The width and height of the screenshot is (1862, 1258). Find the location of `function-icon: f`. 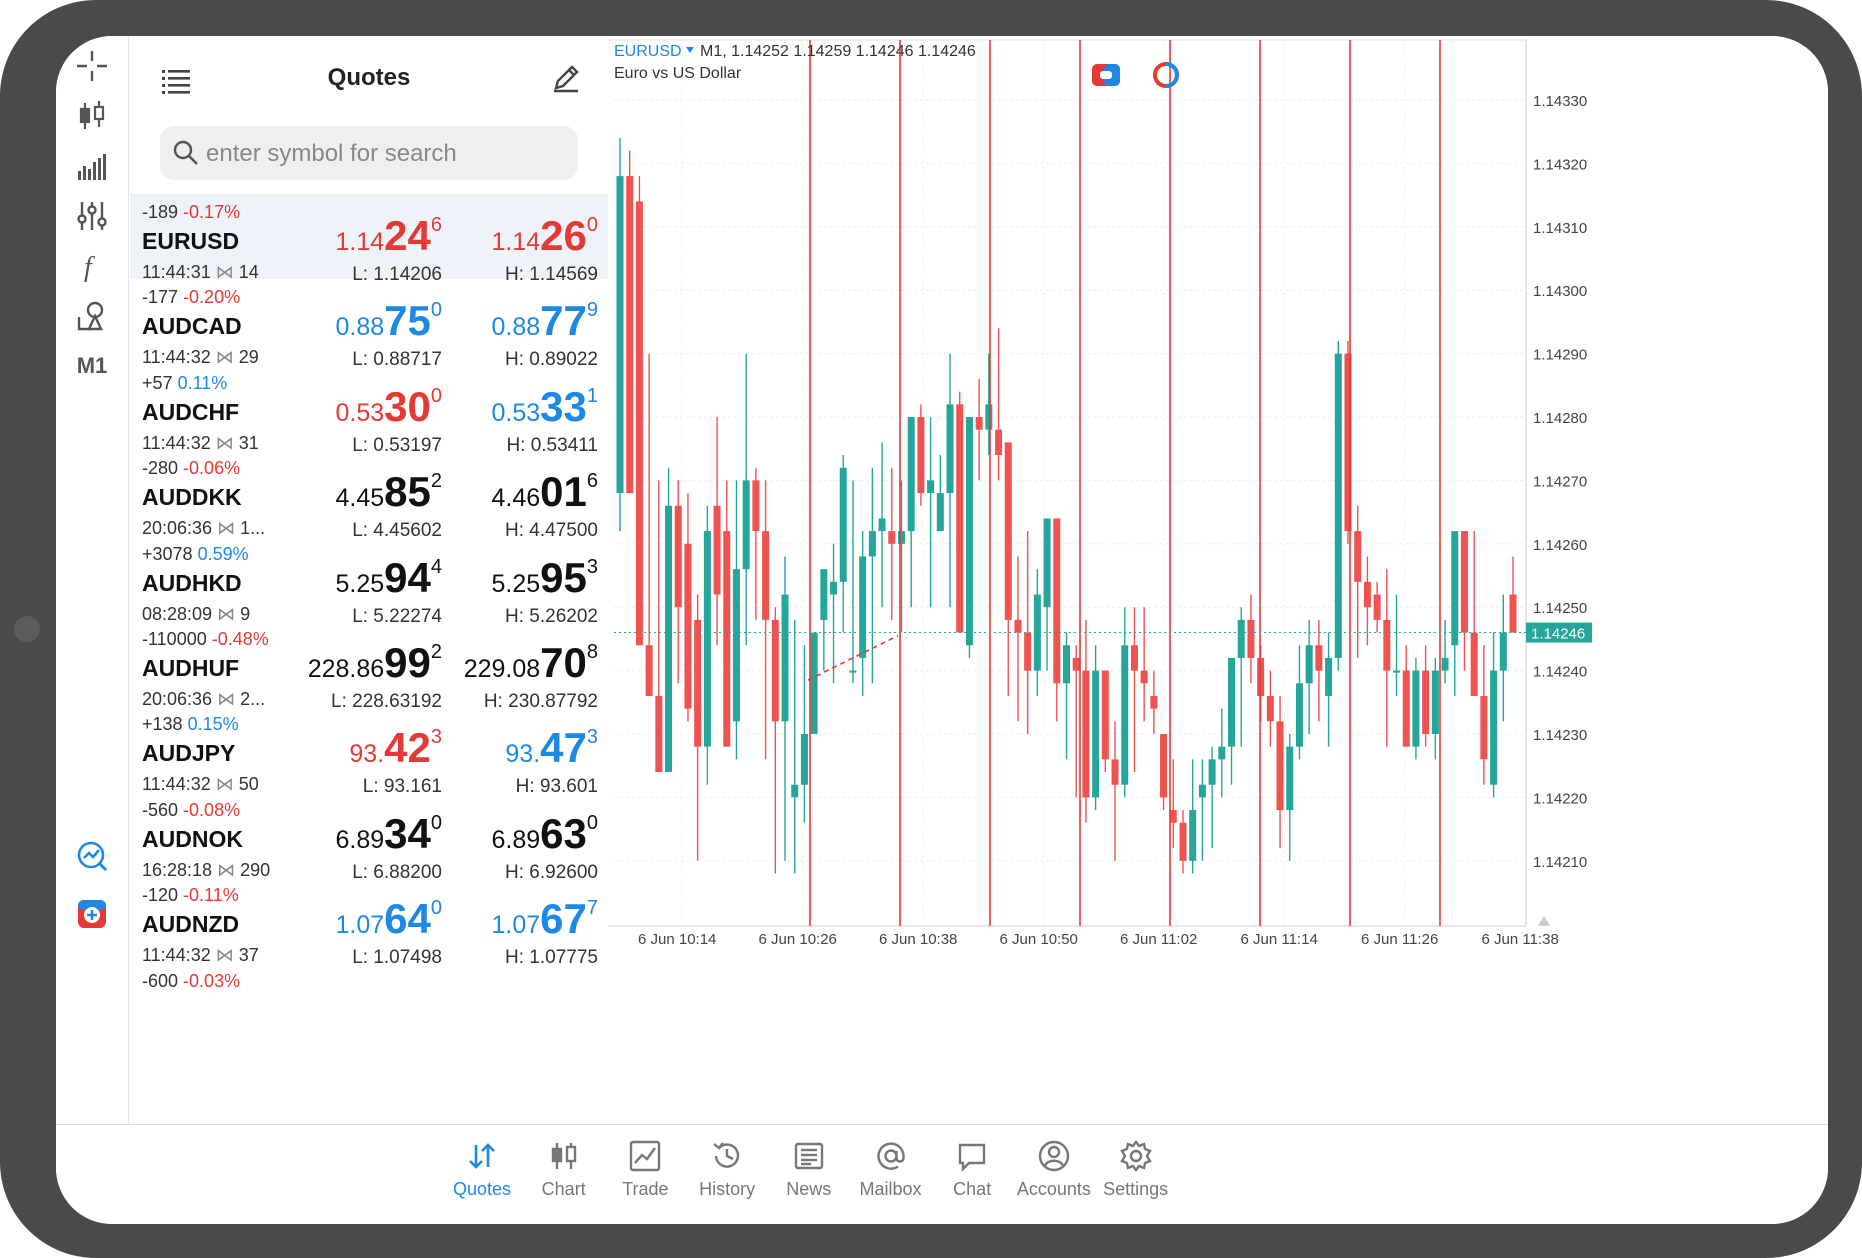

function-icon: f is located at coordinates (92, 266).